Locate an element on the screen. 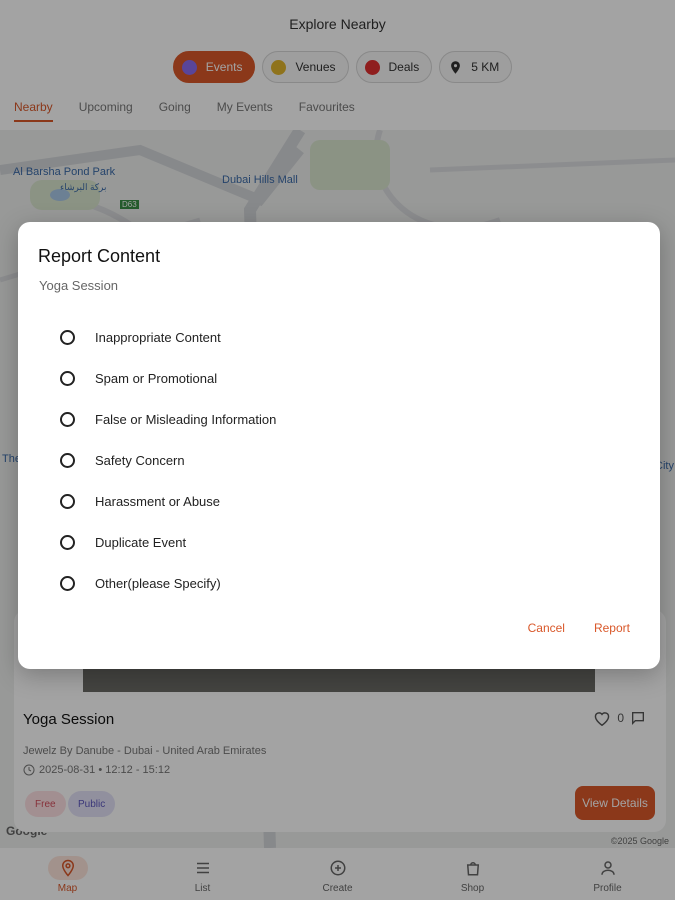 This screenshot has width=675, height=900. dialog-title: Report Content is located at coordinates (99, 256).